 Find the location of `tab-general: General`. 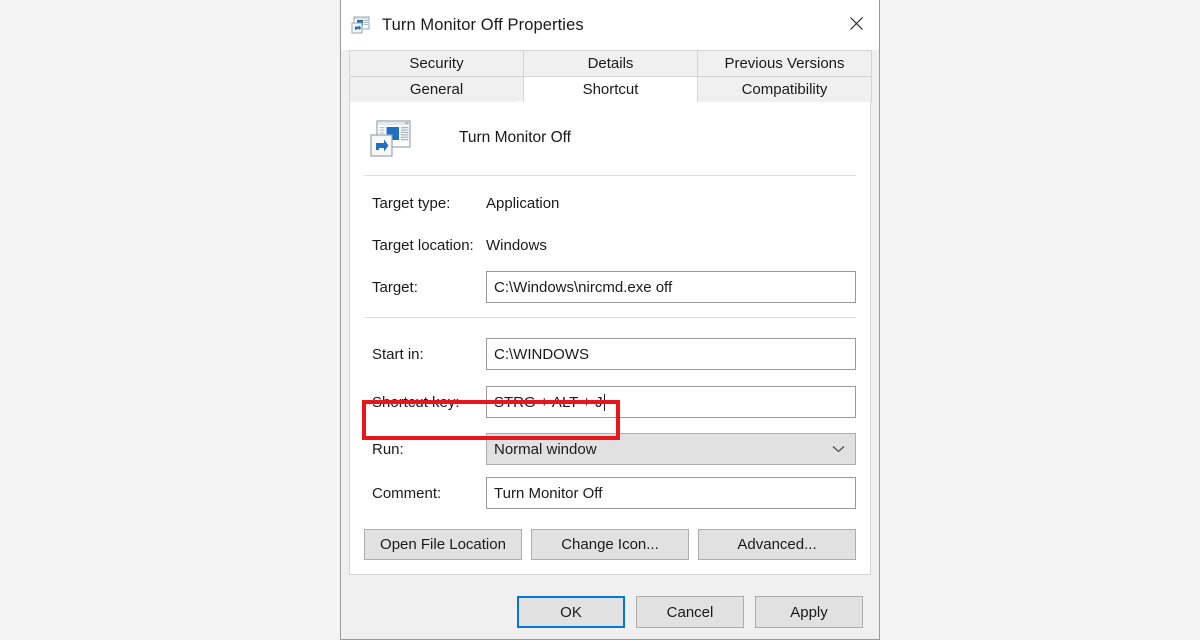

tab-general: General is located at coordinates (436, 89).